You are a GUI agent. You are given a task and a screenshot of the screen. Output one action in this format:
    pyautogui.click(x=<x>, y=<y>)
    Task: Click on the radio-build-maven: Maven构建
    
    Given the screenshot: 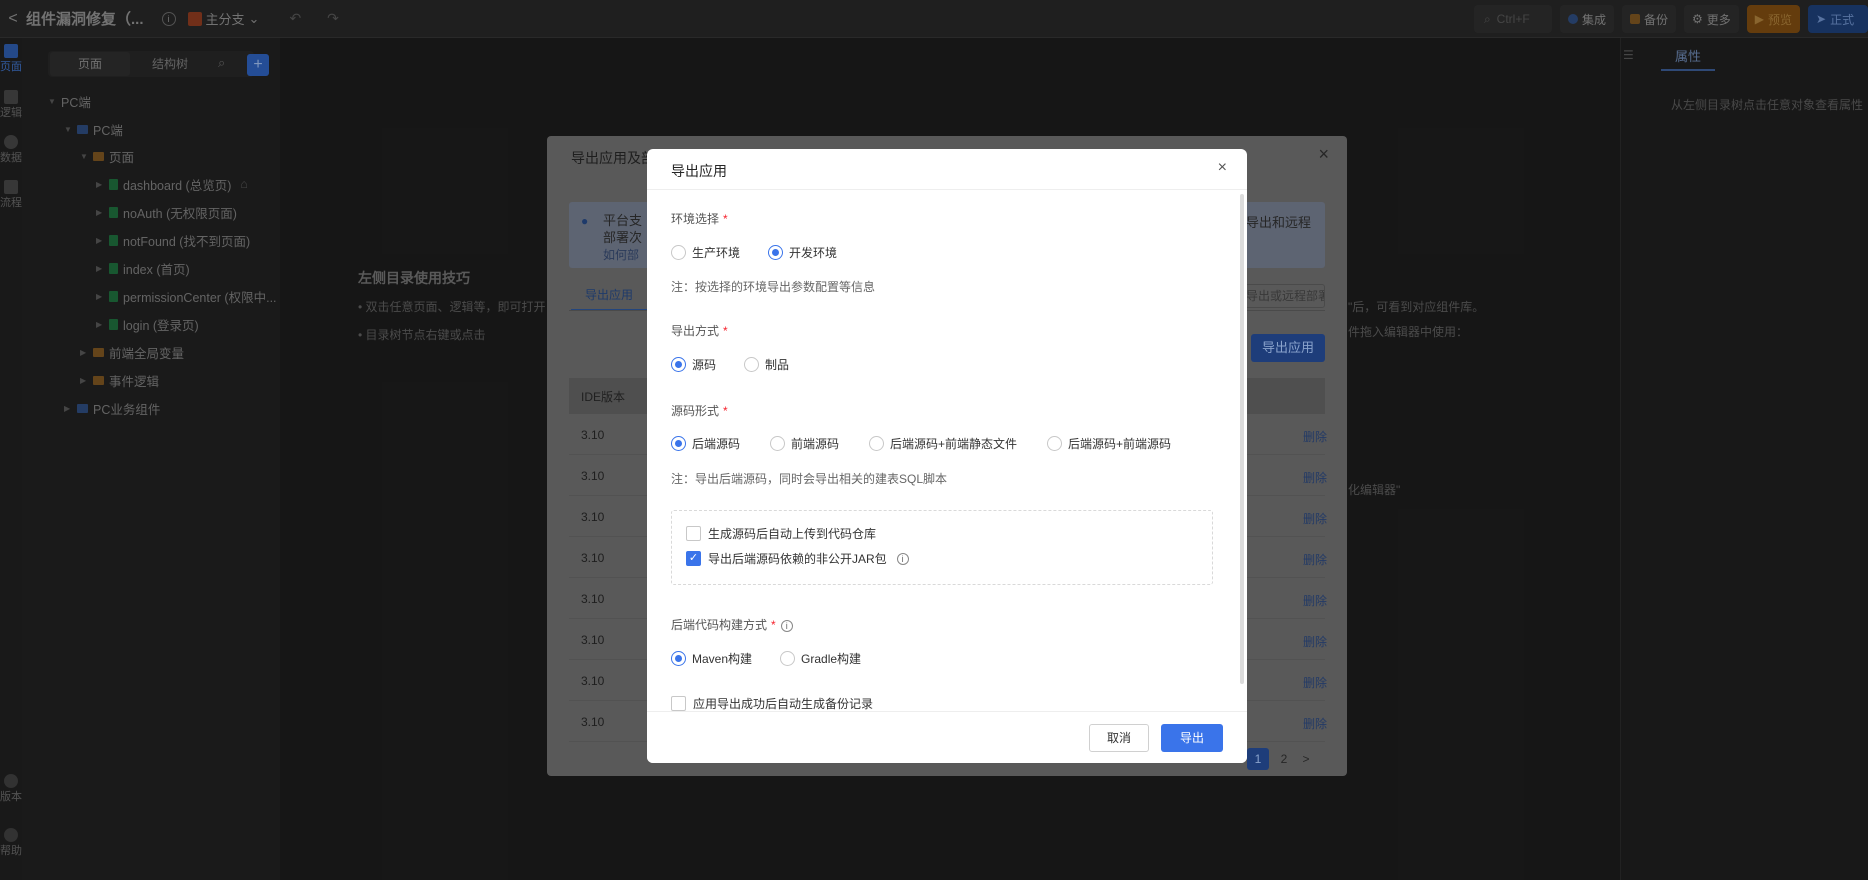 What is the action you would take?
    pyautogui.click(x=711, y=658)
    